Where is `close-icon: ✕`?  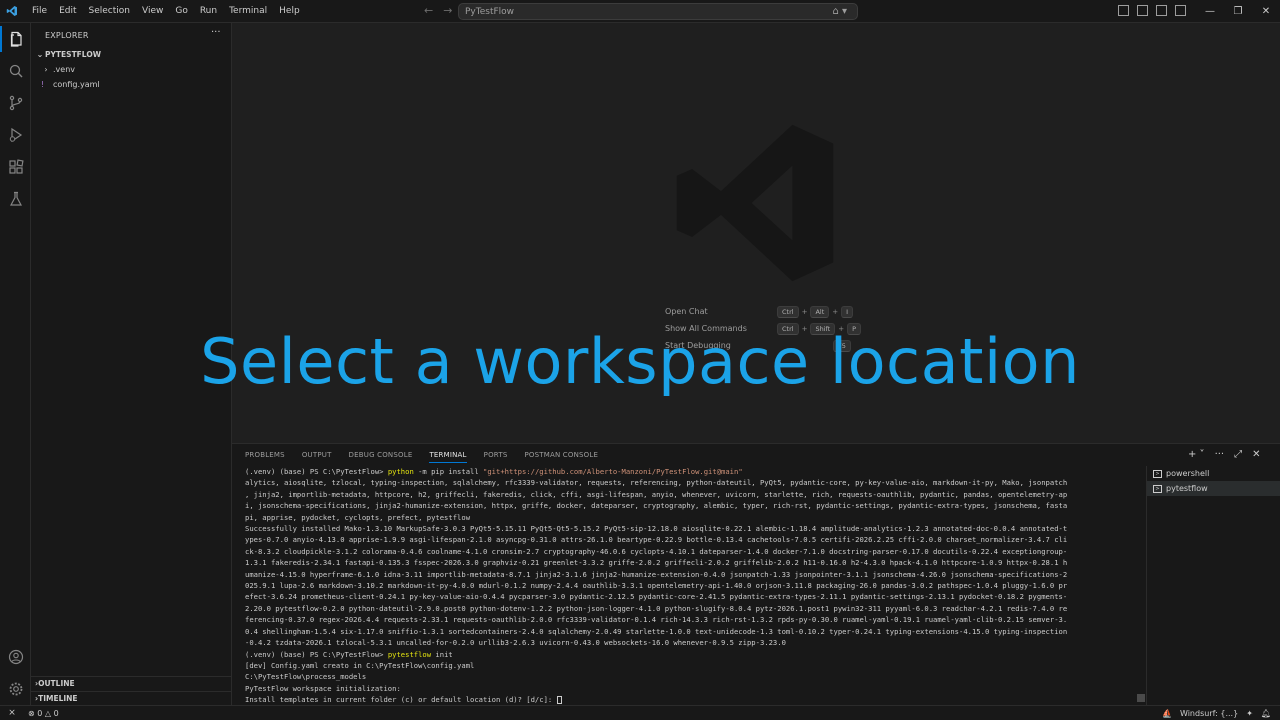
close-icon: ✕ is located at coordinates (1266, 11).